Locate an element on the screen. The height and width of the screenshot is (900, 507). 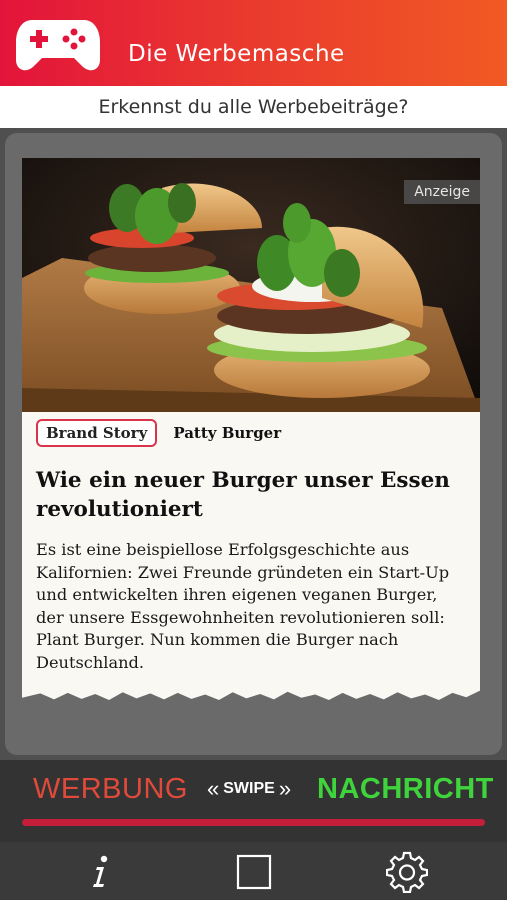
bottom-nav is located at coordinates (253, 871).